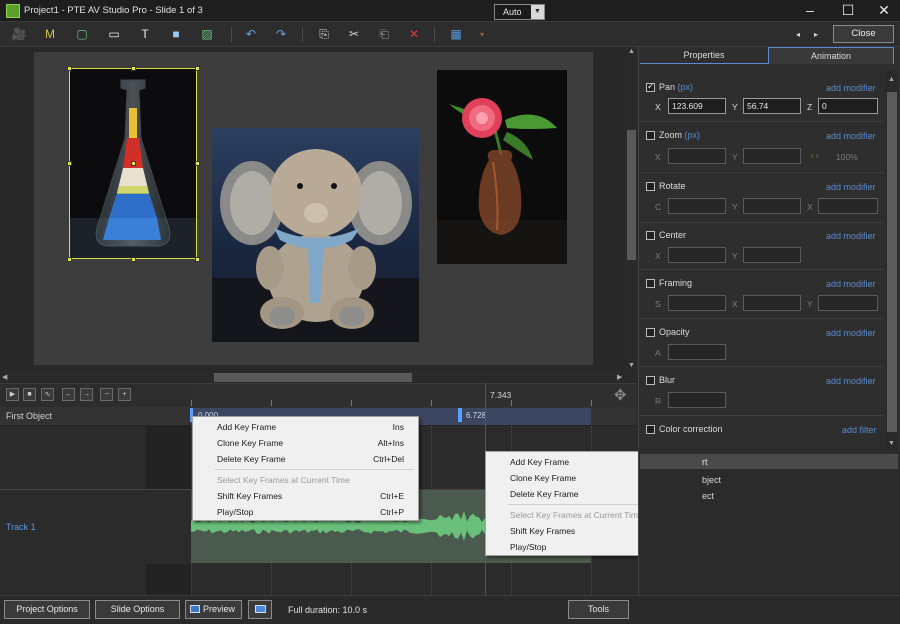 The image size is (900, 624). Describe the element at coordinates (848, 206) in the screenshot. I see `rotate-x-field` at that location.